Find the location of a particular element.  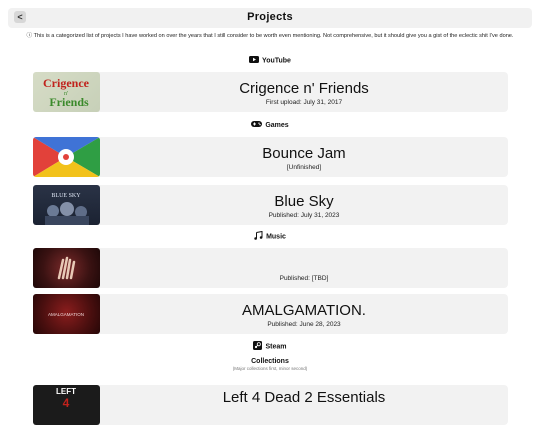

page-title: Projects is located at coordinates (270, 17).